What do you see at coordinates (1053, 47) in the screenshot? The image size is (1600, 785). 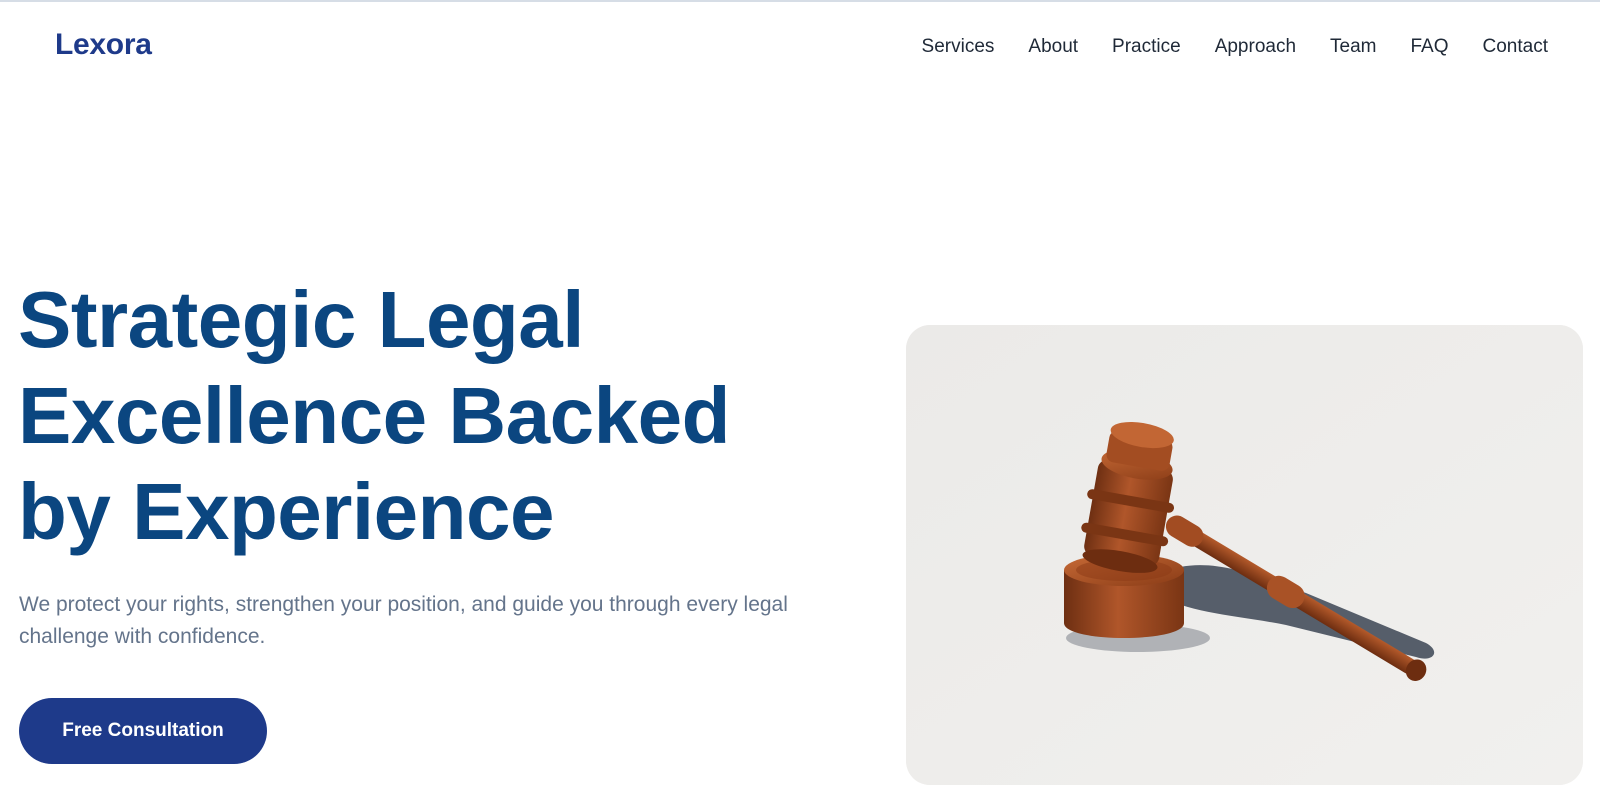 I see `nav-item-about: About` at bounding box center [1053, 47].